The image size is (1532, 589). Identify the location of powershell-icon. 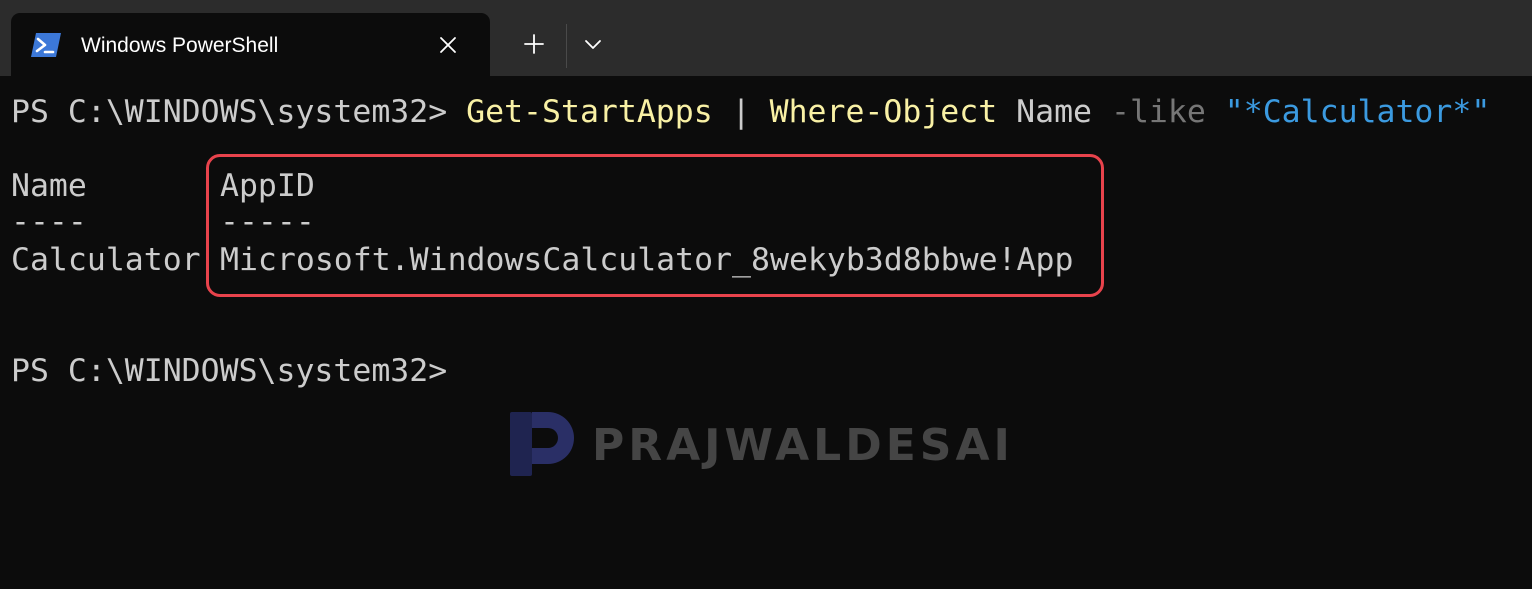
(46, 45).